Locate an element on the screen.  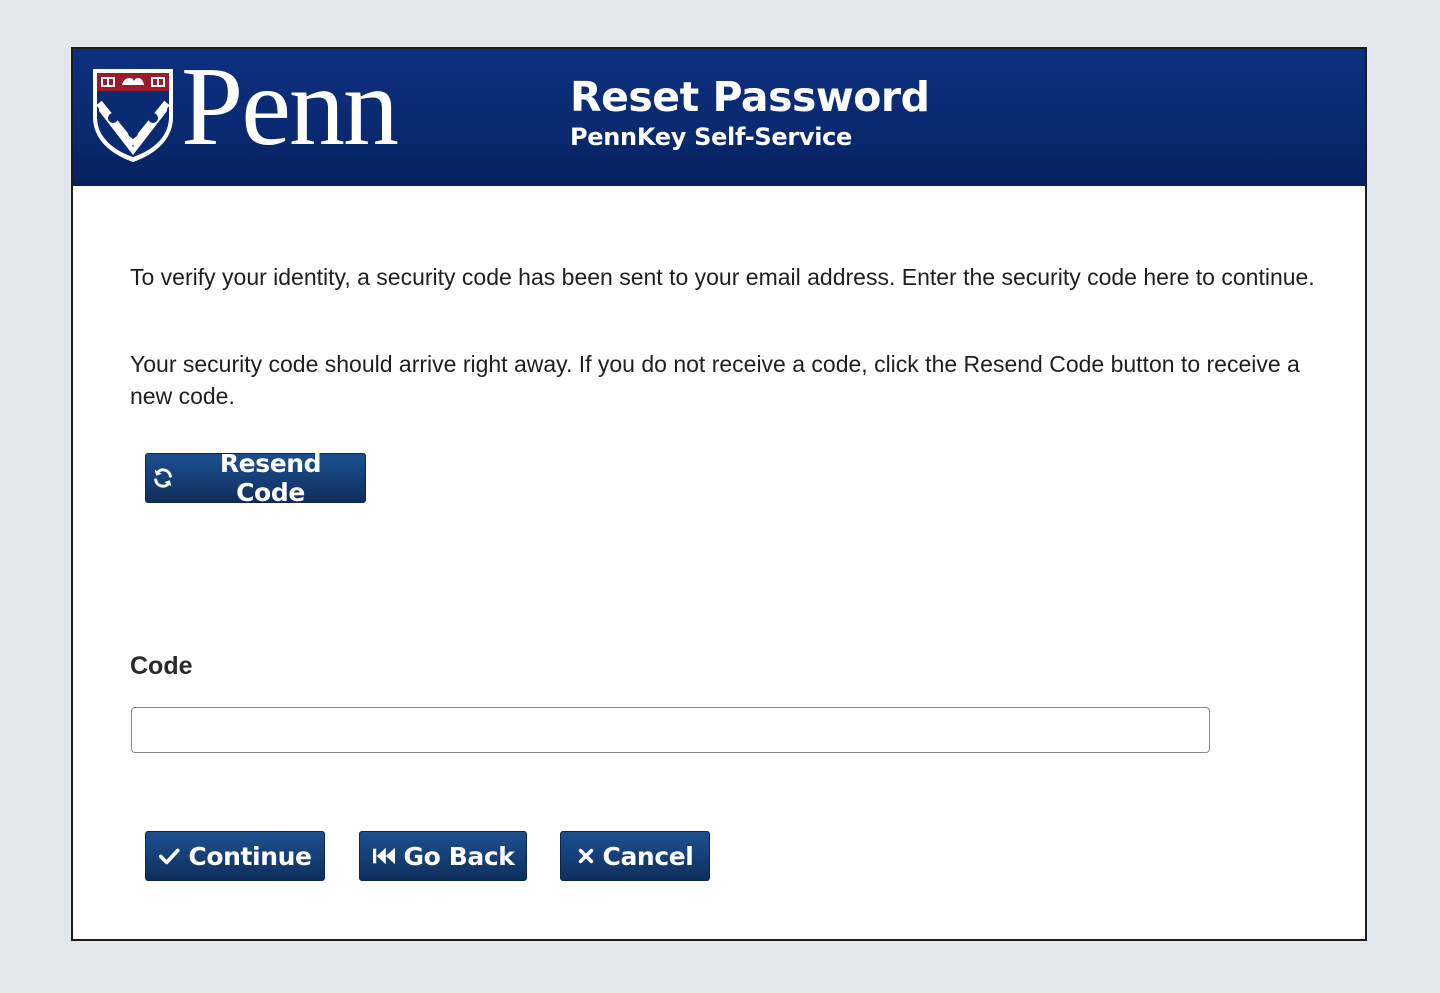
resend-code-label: Resend Code is located at coordinates (270, 478).